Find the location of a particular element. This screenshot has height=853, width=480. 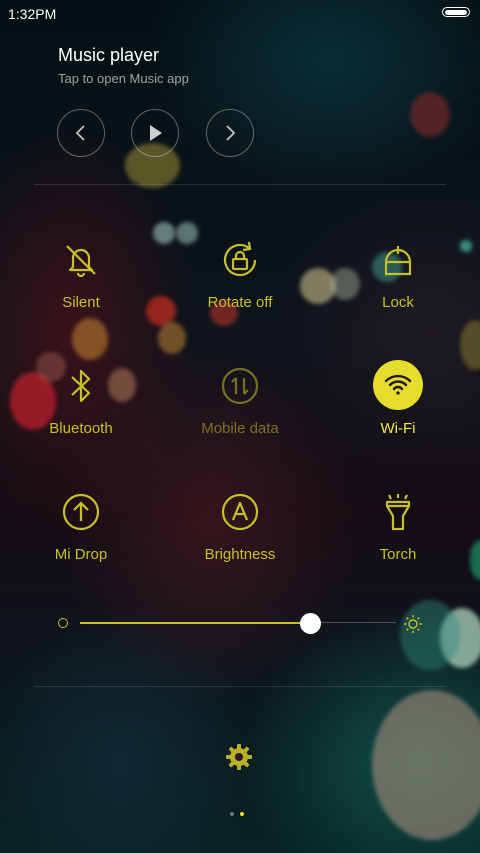

bluetooth-icon is located at coordinates (81, 386).